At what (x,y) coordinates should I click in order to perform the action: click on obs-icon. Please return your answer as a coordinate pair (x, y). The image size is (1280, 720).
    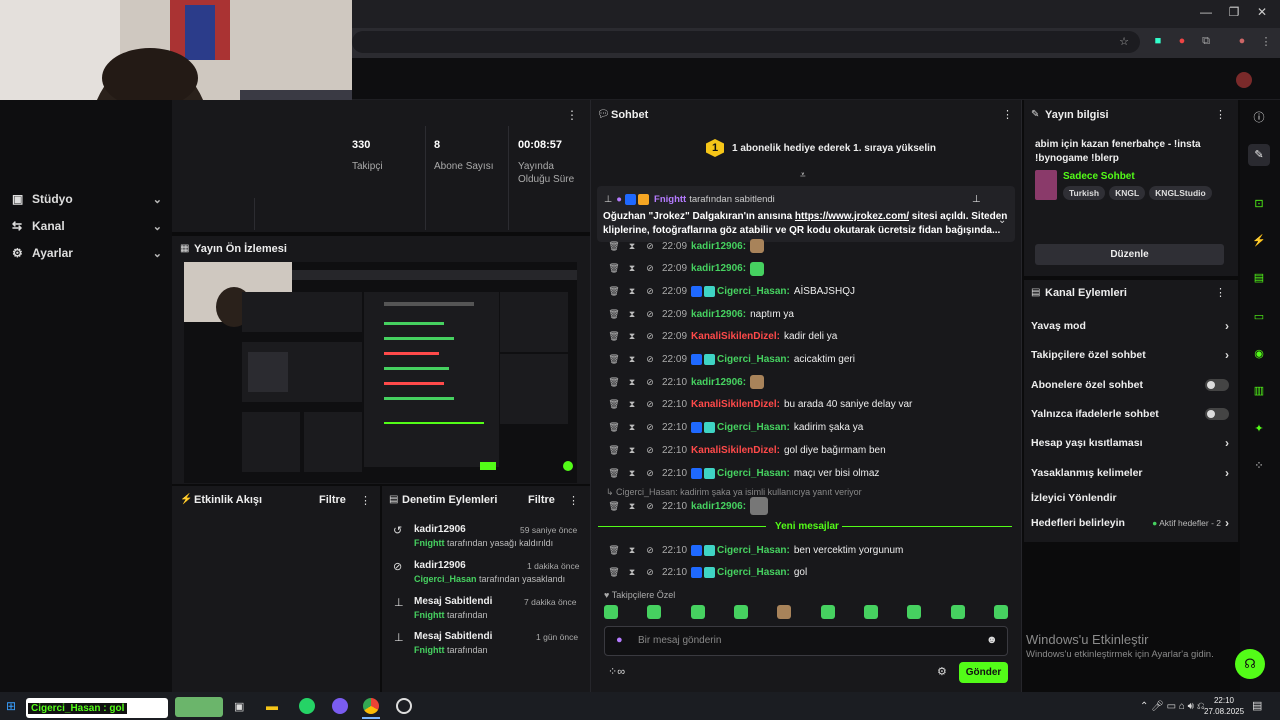
    Looking at the image, I should click on (404, 706).